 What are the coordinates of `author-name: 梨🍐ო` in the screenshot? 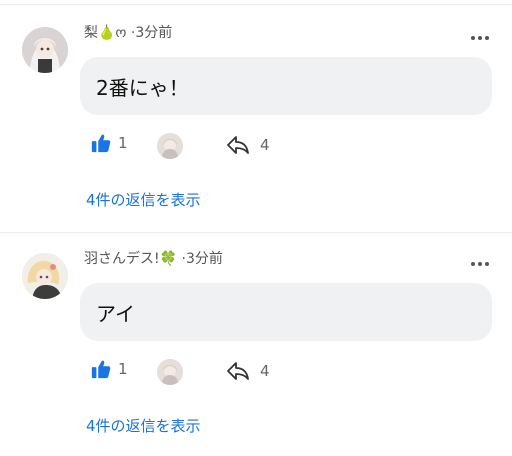 It's located at (105, 33).